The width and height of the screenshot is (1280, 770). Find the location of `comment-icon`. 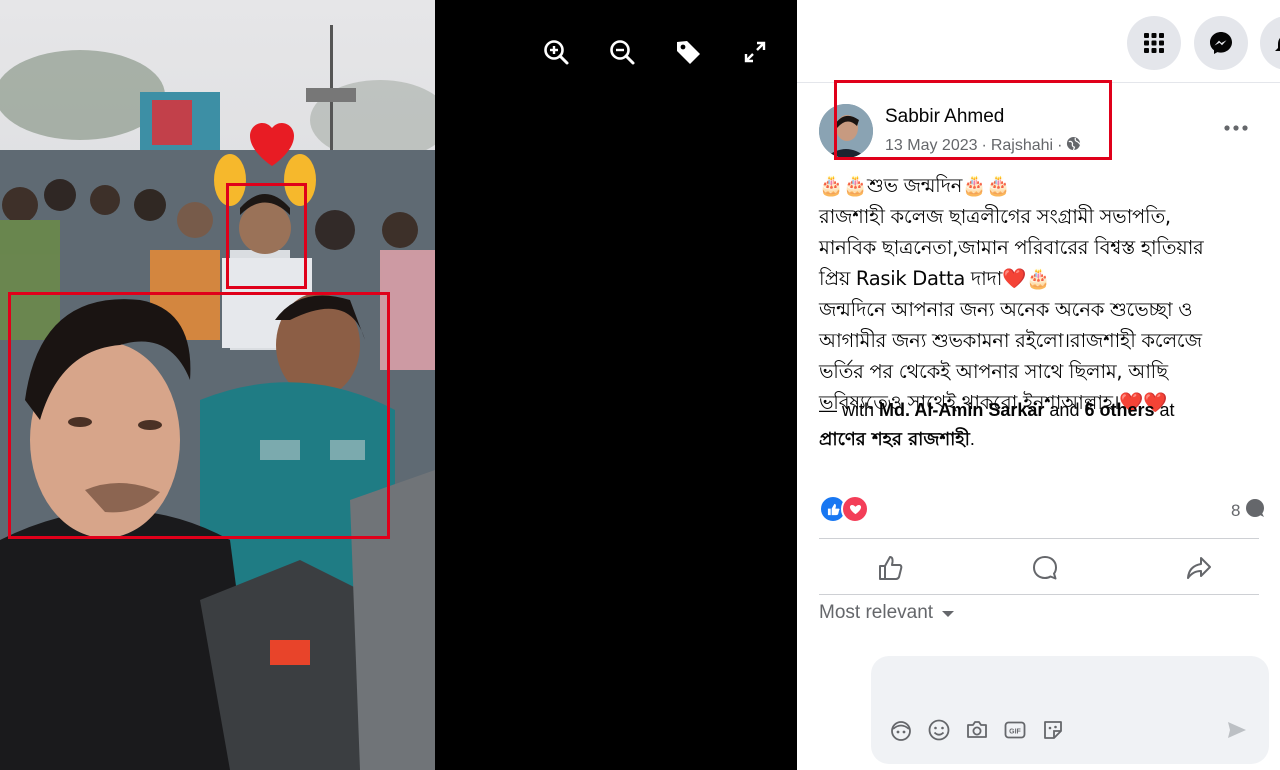

comment-icon is located at coordinates (1045, 568).